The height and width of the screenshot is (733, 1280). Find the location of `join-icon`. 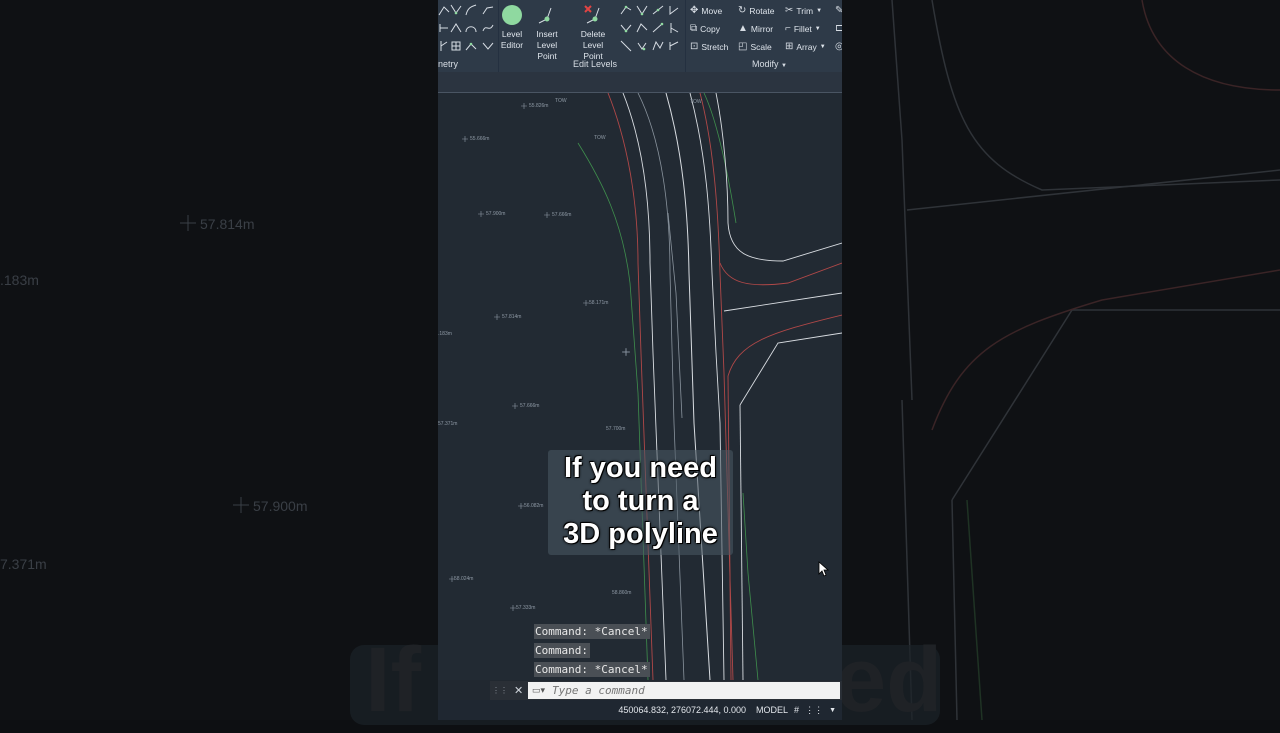

join-icon is located at coordinates (456, 28).